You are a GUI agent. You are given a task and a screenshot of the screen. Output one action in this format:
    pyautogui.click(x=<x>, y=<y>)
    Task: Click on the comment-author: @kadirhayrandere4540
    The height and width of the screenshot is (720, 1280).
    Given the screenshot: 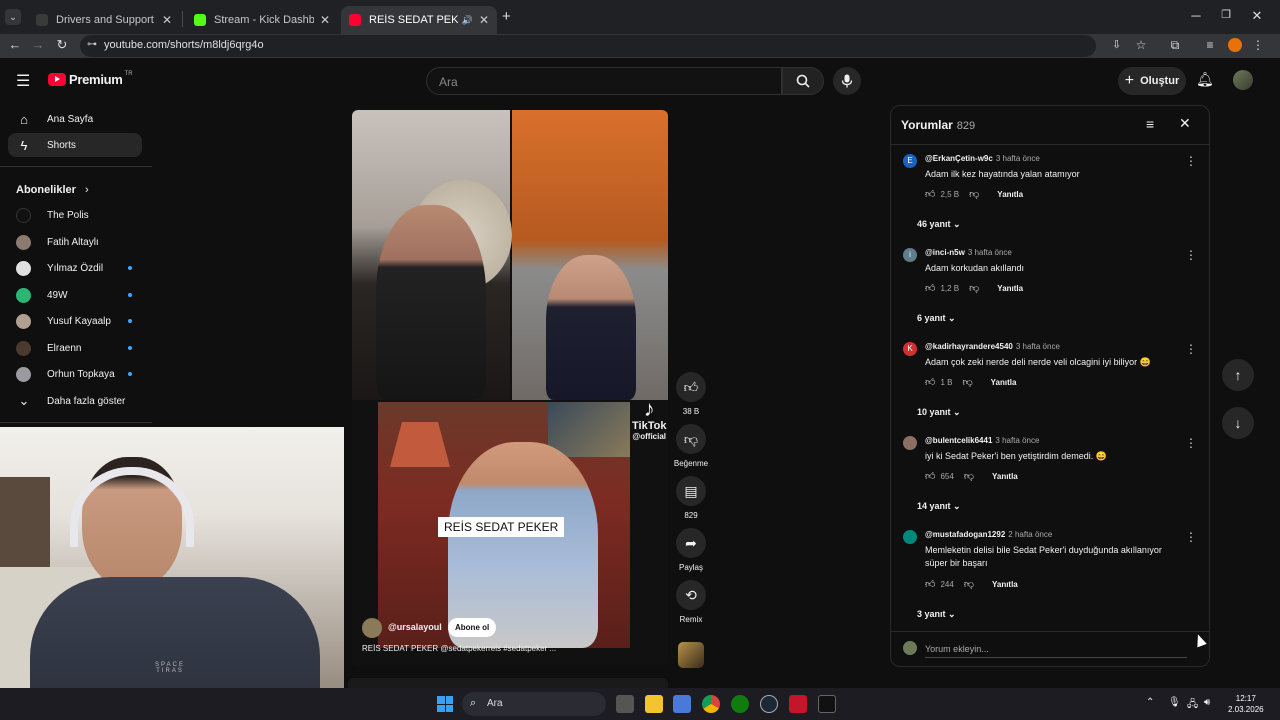 What is the action you would take?
    pyautogui.click(x=969, y=346)
    